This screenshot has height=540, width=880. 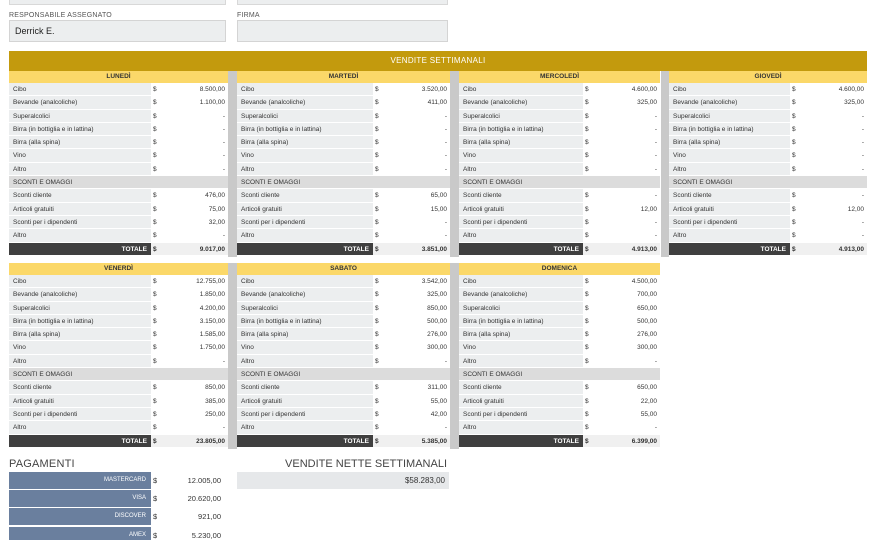 I want to click on section-label: SCONTI E OMAGGI, so click(x=768, y=182).